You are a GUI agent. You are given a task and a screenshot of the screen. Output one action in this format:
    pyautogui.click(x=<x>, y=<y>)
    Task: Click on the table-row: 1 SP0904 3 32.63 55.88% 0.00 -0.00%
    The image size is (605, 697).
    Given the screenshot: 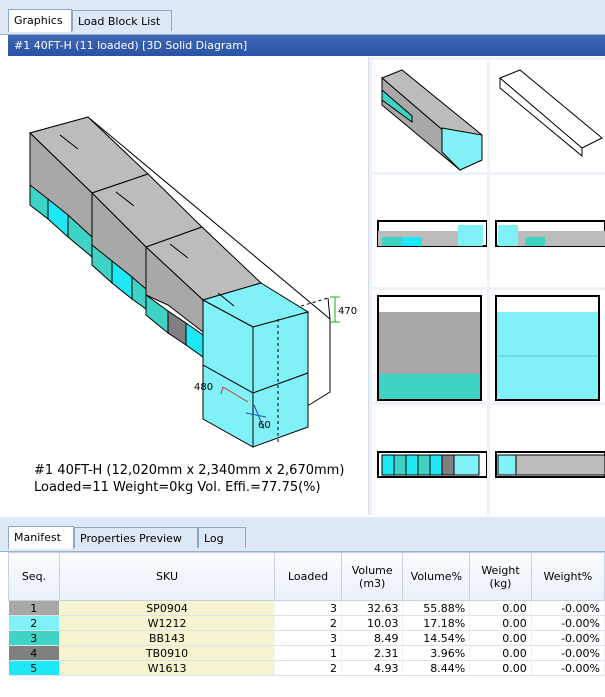 What is the action you would take?
    pyautogui.click(x=306, y=608)
    